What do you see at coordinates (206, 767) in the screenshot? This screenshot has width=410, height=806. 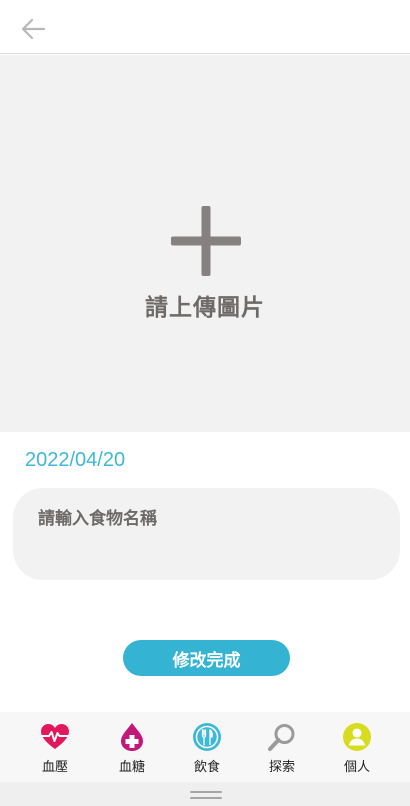 I see `nav-label: 飲食` at bounding box center [206, 767].